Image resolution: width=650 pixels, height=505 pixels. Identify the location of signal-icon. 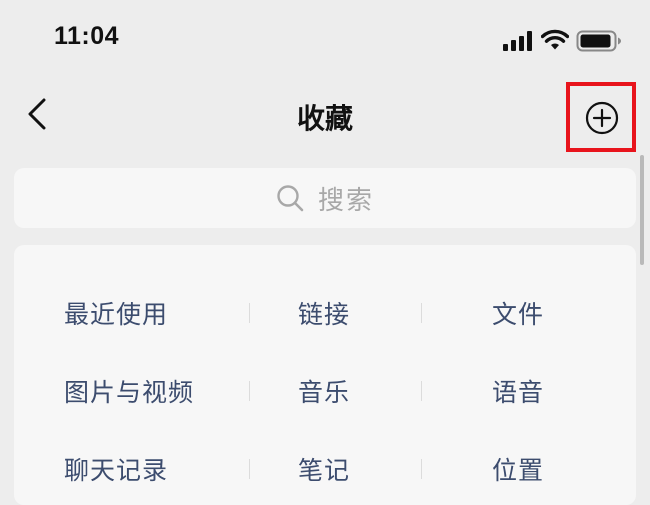
(517, 41).